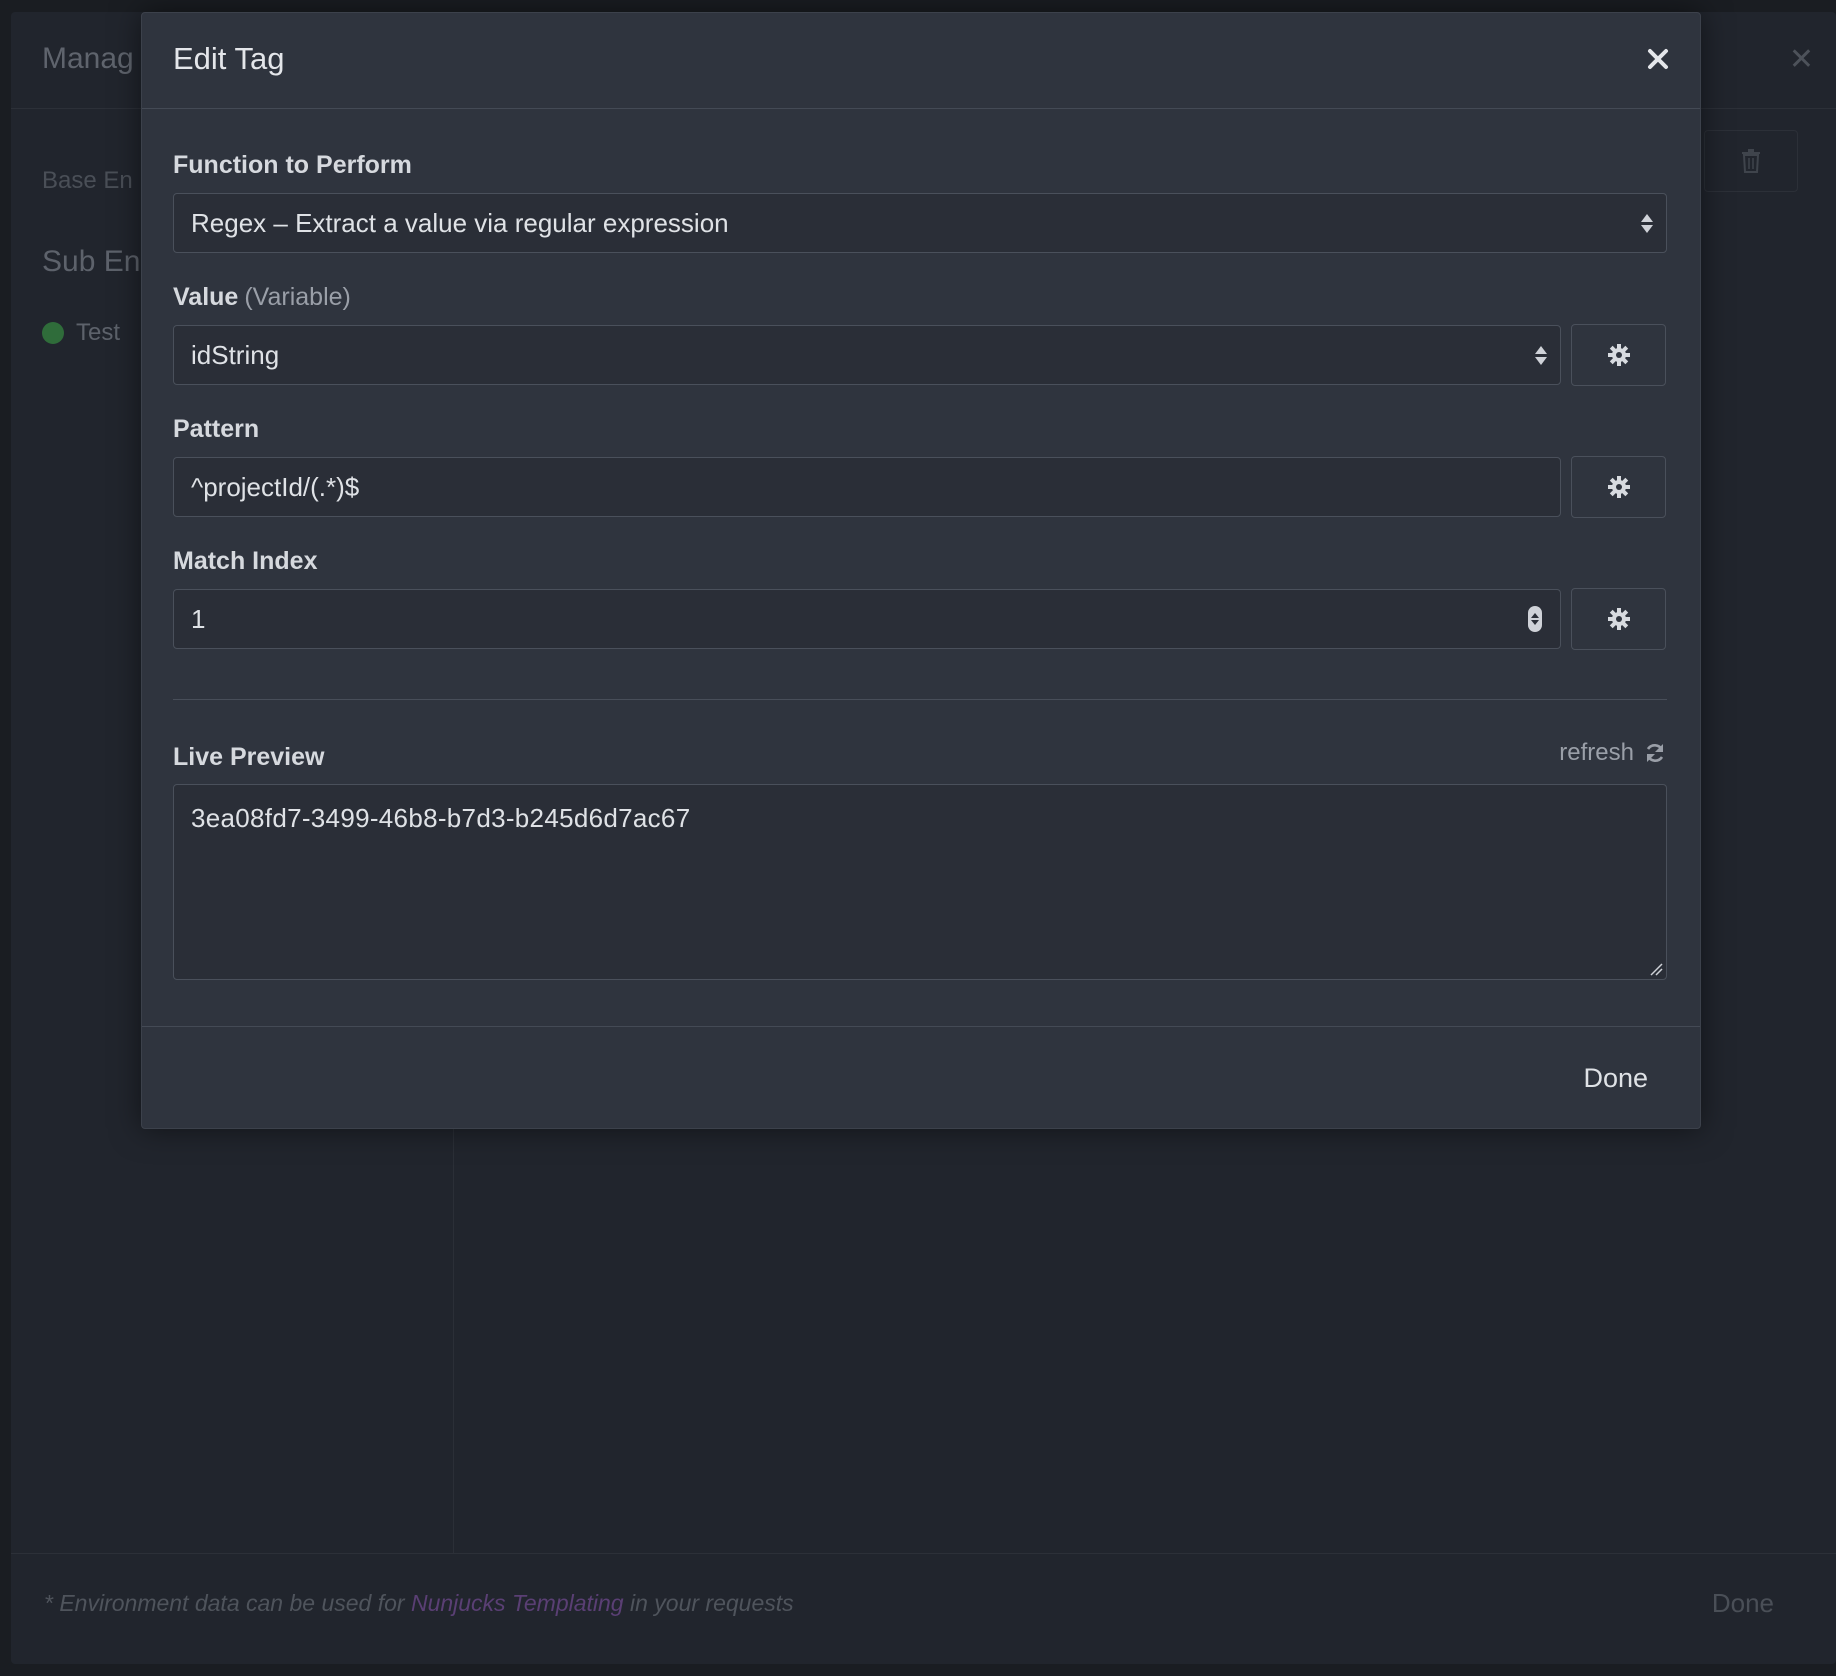  Describe the element at coordinates (292, 165) in the screenshot. I see `function-label: Function to Perform` at that location.